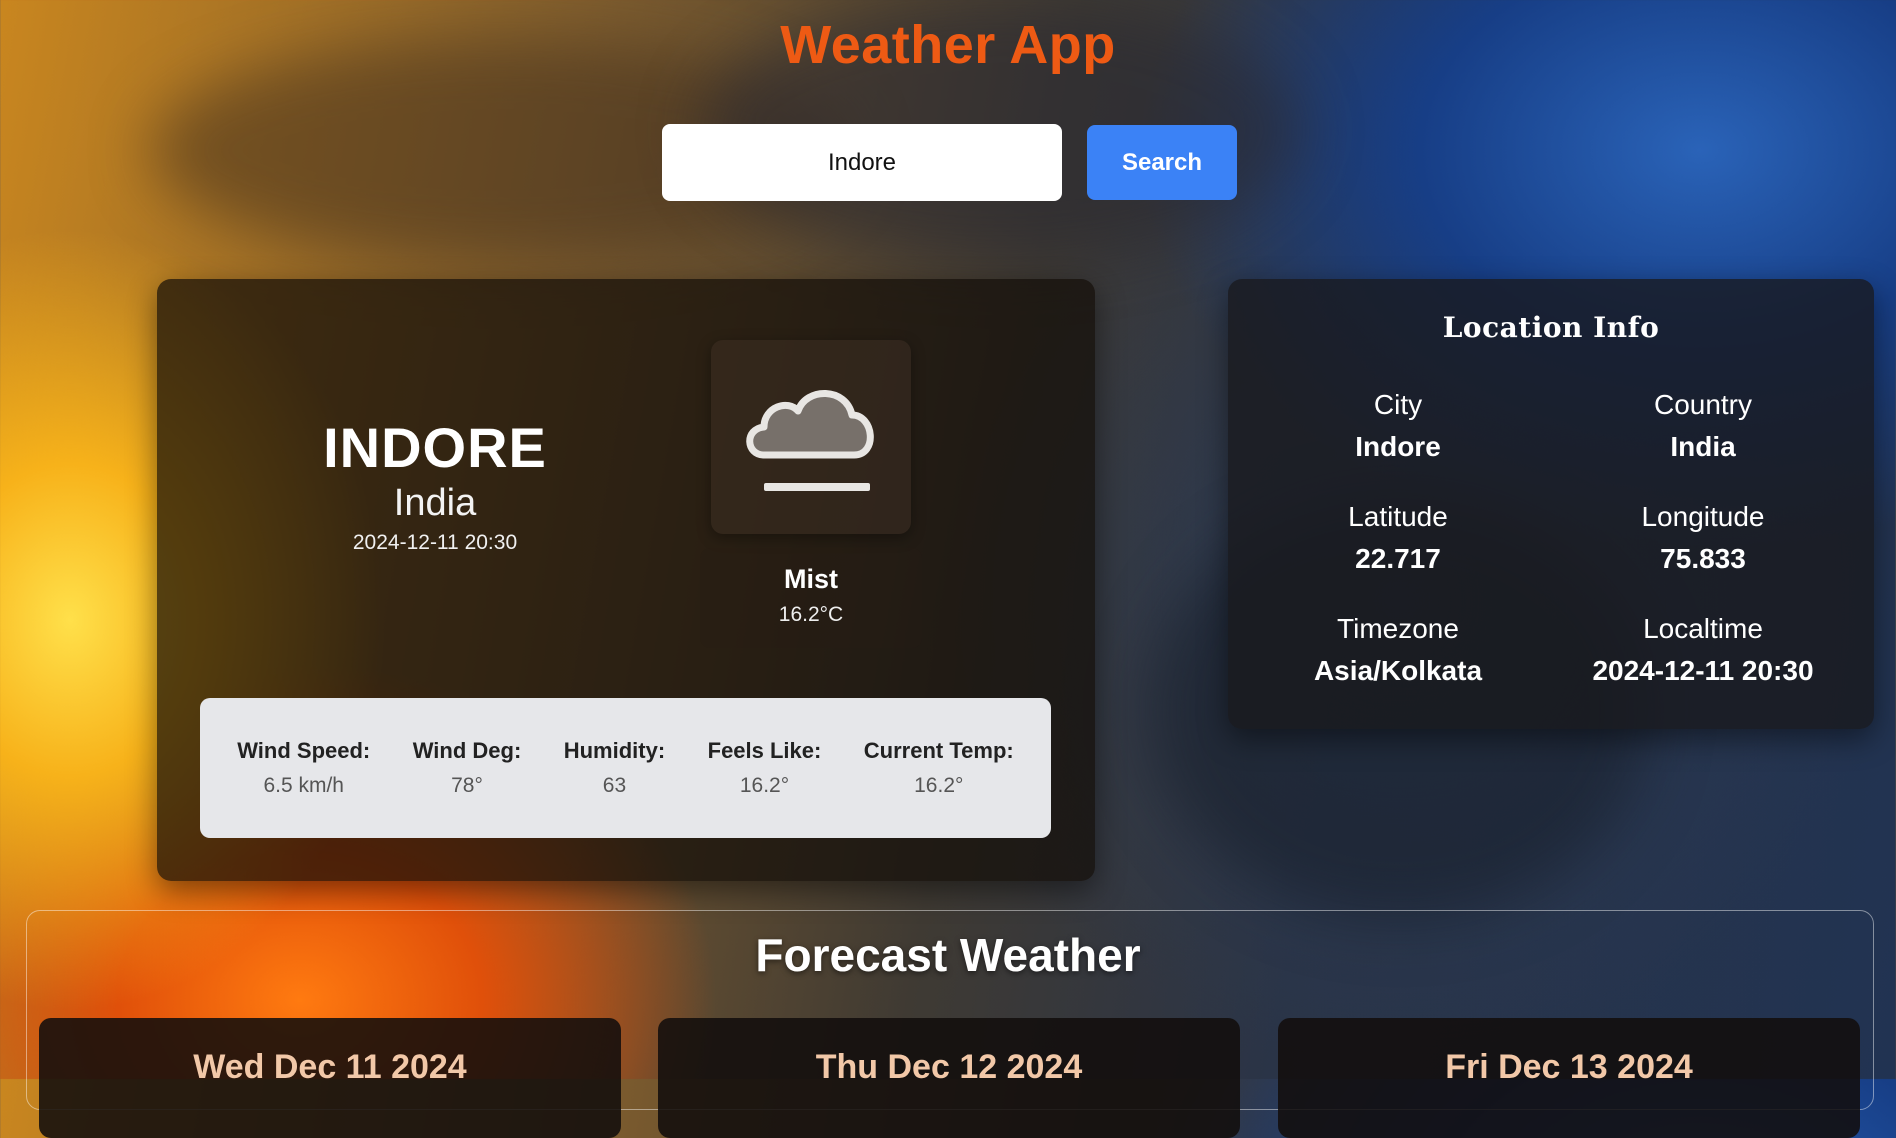  Describe the element at coordinates (811, 579) in the screenshot. I see `condition-label: Mist` at that location.